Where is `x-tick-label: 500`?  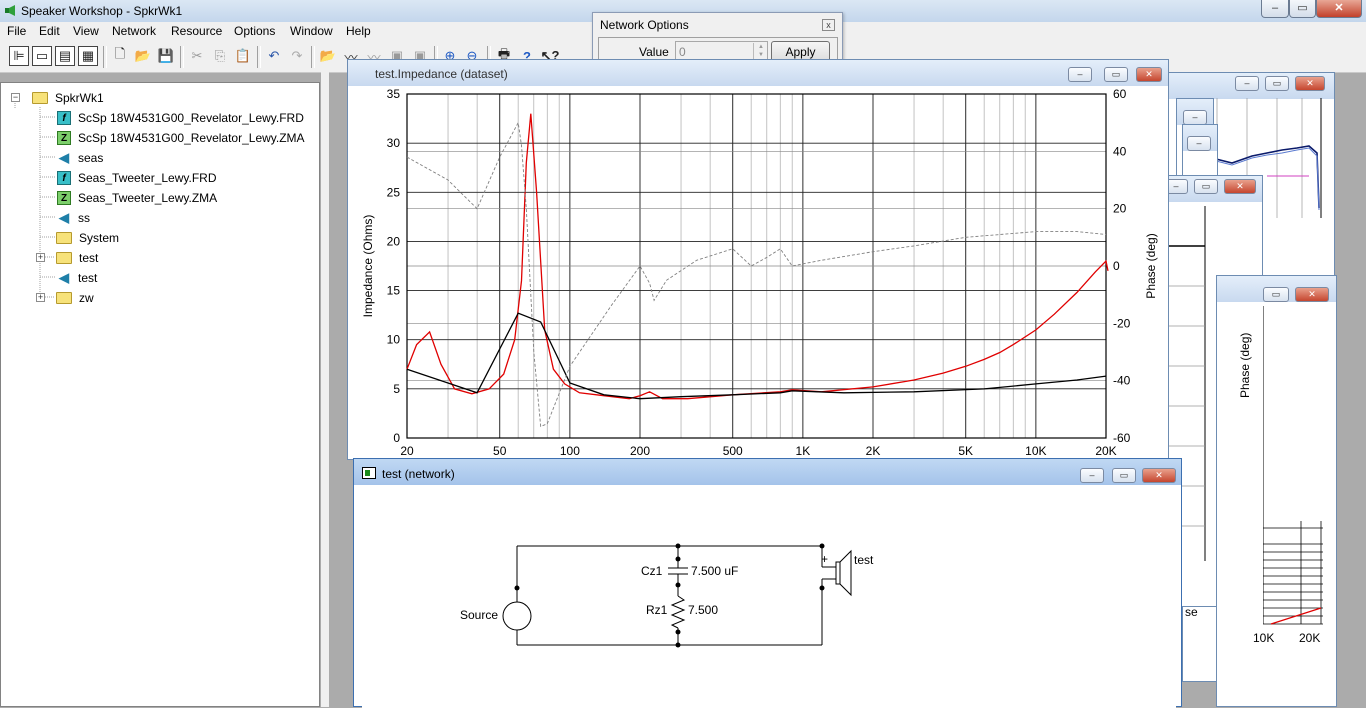 x-tick-label: 500 is located at coordinates (733, 451).